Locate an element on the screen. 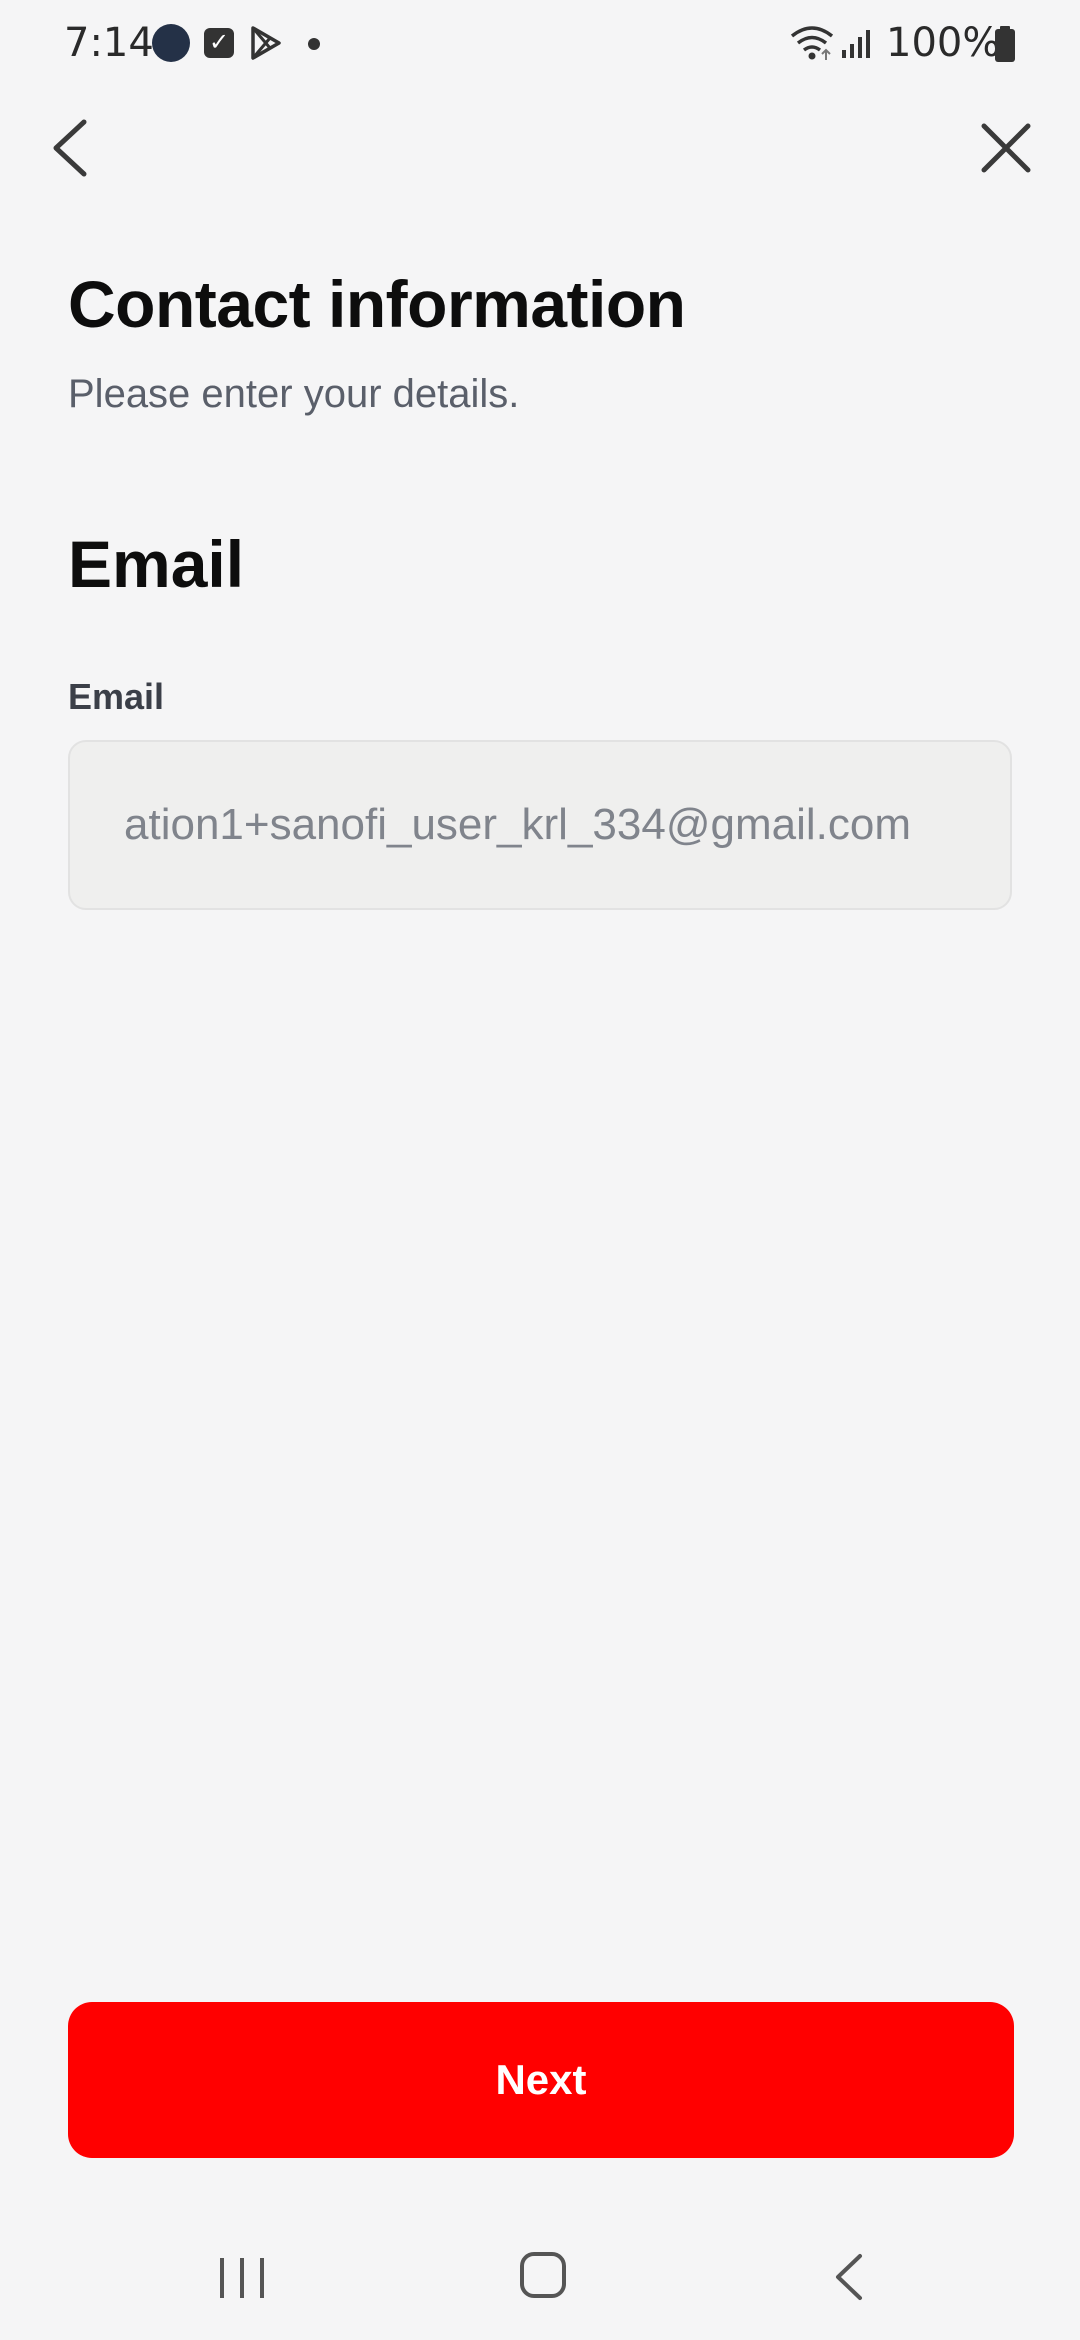 The image size is (1080, 2340). moon-icon is located at coordinates (171, 43).